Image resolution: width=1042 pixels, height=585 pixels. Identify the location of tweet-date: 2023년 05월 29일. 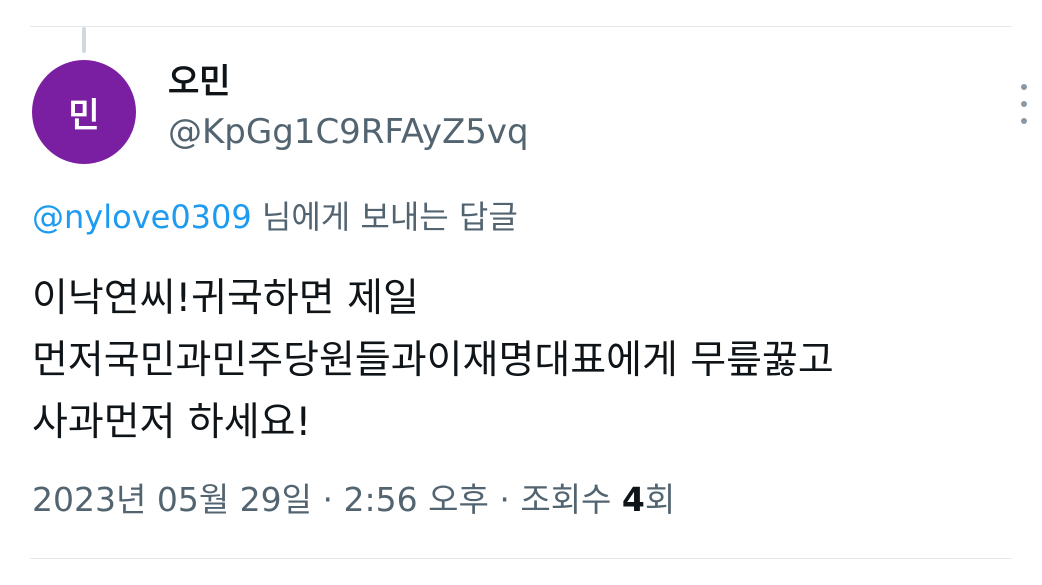
(172, 499).